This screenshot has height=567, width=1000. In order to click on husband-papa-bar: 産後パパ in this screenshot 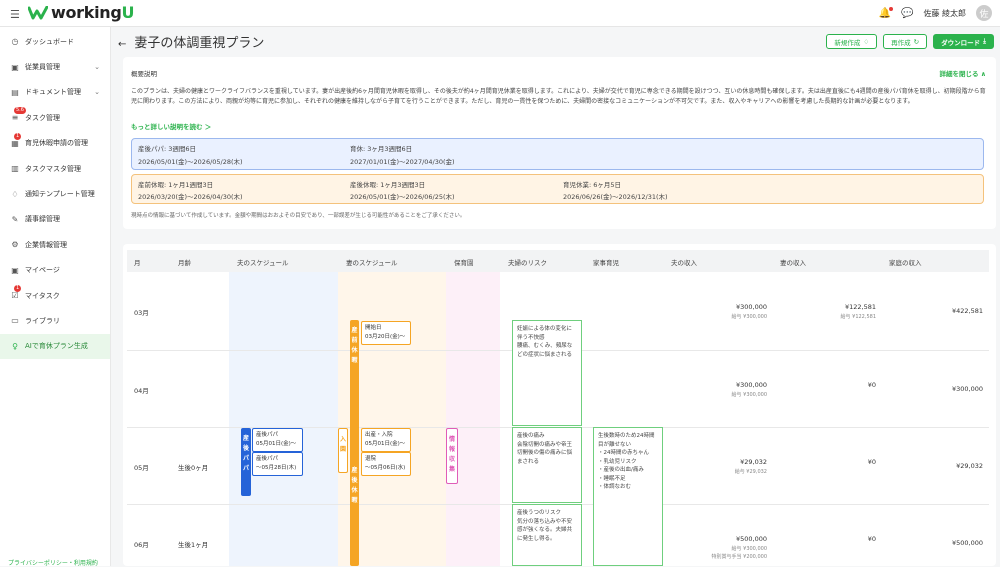, I will do `click(246, 462)`.